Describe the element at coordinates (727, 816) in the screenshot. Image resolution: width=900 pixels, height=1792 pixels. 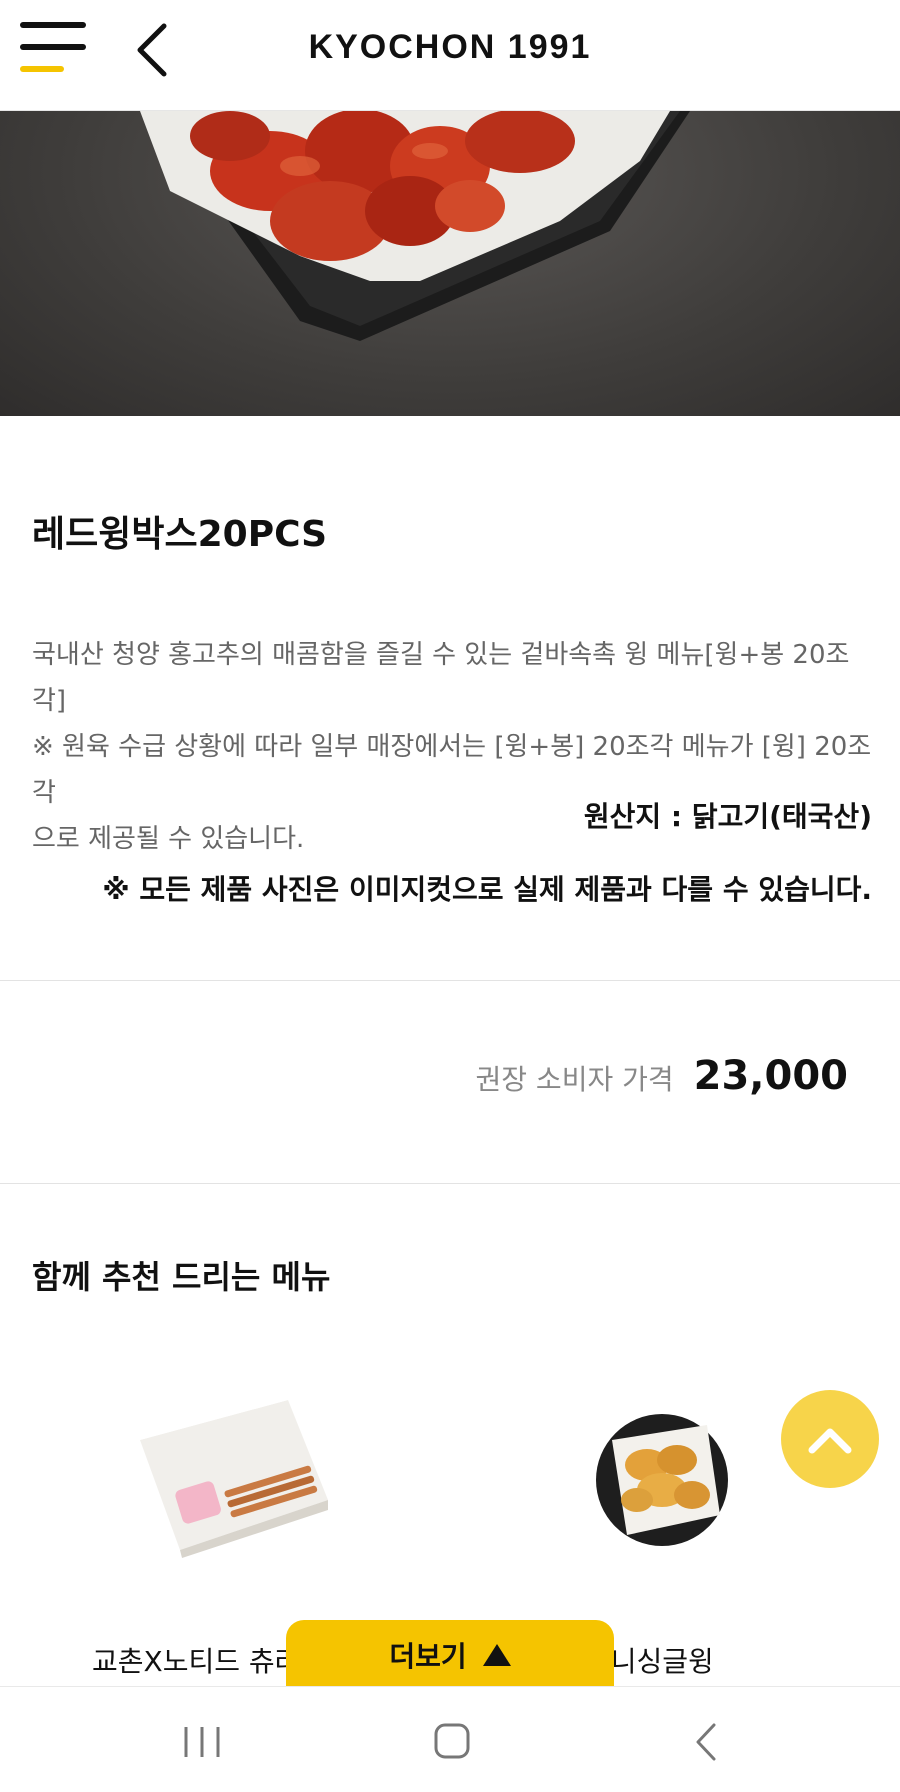
I see `origin-info: 원산지 : 닭고기(태국산)` at that location.